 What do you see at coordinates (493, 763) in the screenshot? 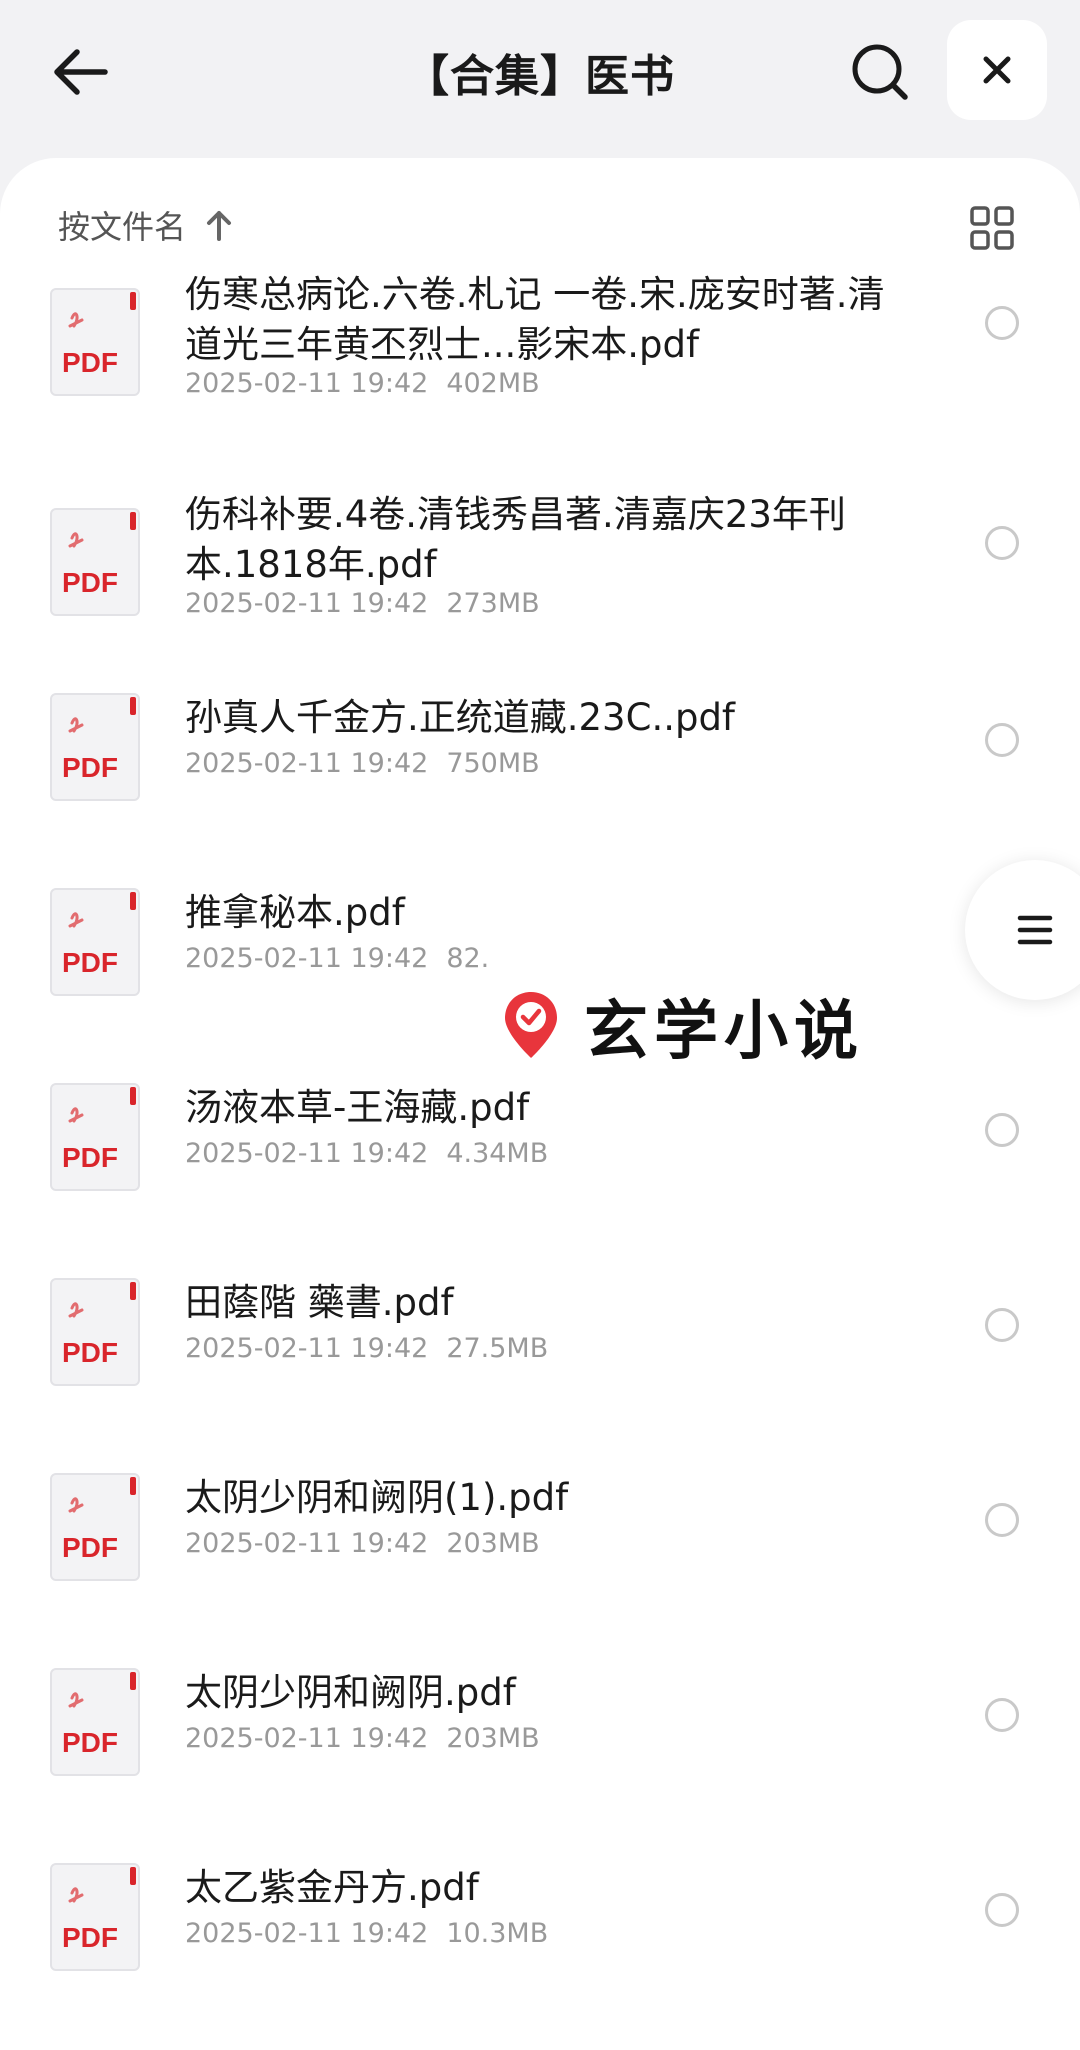
I see `file-size: 750MB` at bounding box center [493, 763].